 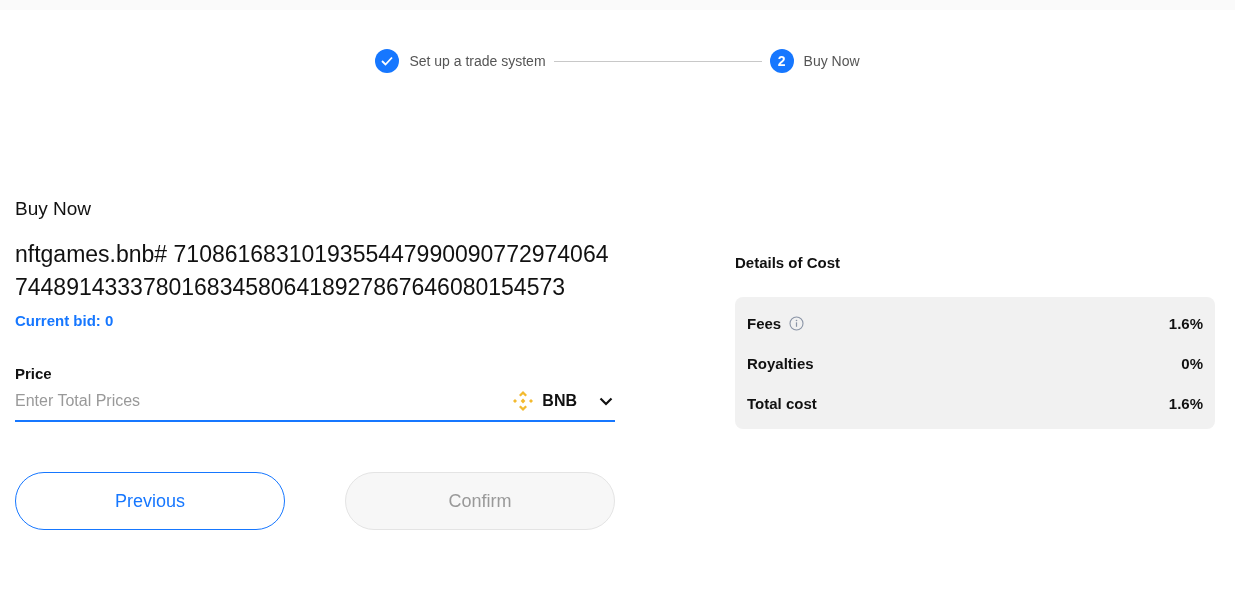 I want to click on step-label: Set up a trade system, so click(x=477, y=61).